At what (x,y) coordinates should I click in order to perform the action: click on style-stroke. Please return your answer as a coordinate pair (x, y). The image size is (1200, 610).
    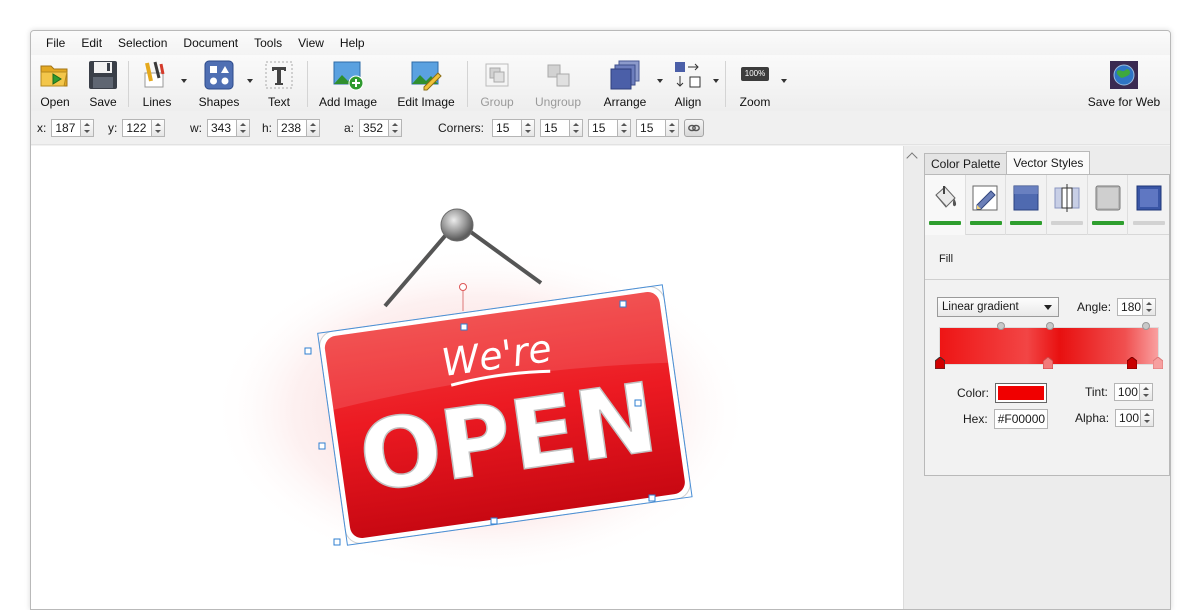
    Looking at the image, I should click on (986, 205).